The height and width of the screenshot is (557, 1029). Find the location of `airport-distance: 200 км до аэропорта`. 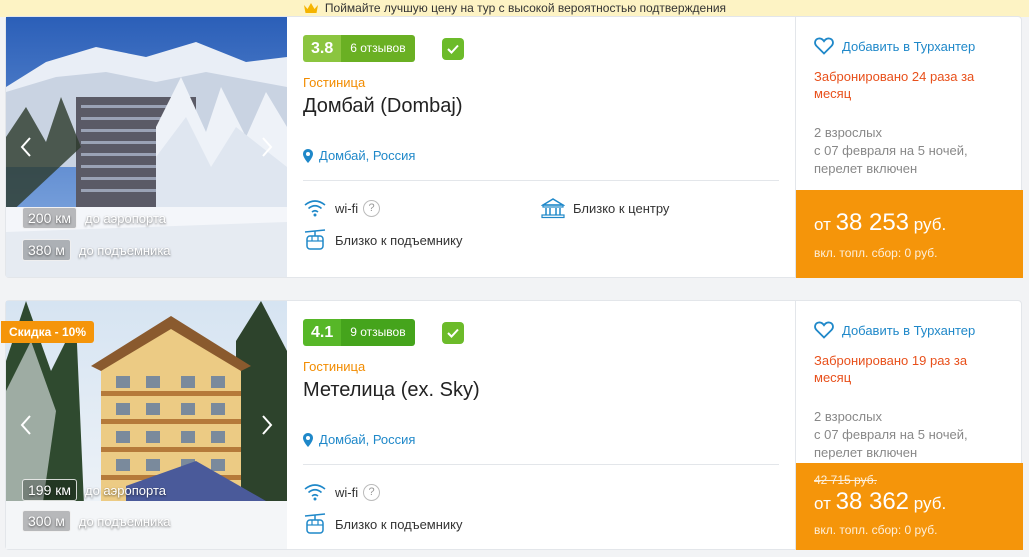

airport-distance: 200 км до аэропорта is located at coordinates (94, 218).